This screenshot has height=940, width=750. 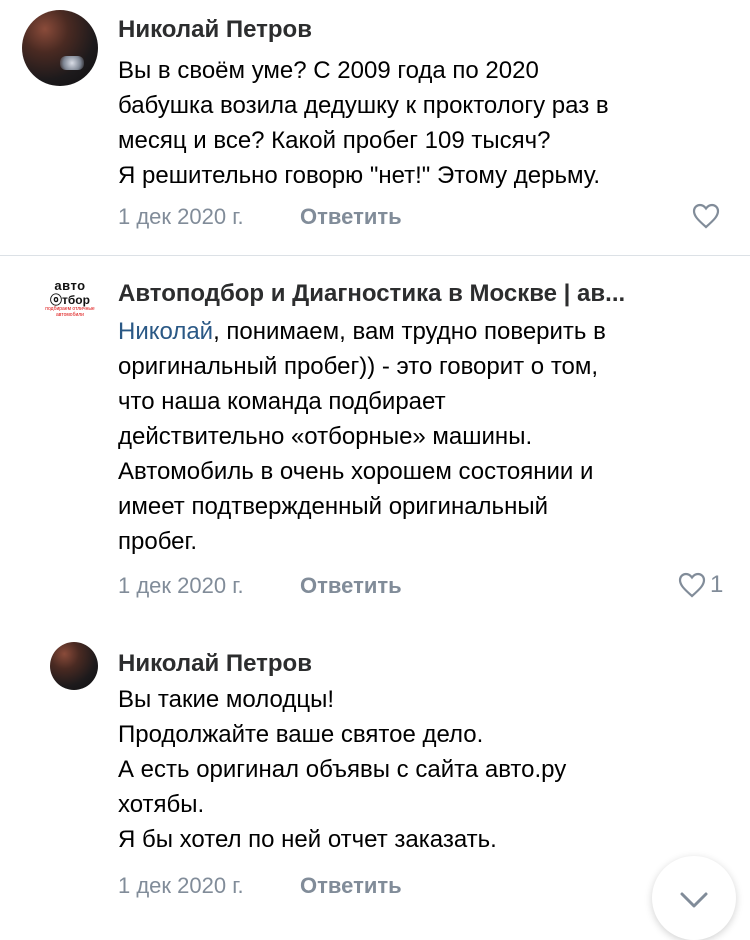 I want to click on company-logo-avatar: авто ⓞтбор подбираем отличные автомобили, so click(x=70, y=308).